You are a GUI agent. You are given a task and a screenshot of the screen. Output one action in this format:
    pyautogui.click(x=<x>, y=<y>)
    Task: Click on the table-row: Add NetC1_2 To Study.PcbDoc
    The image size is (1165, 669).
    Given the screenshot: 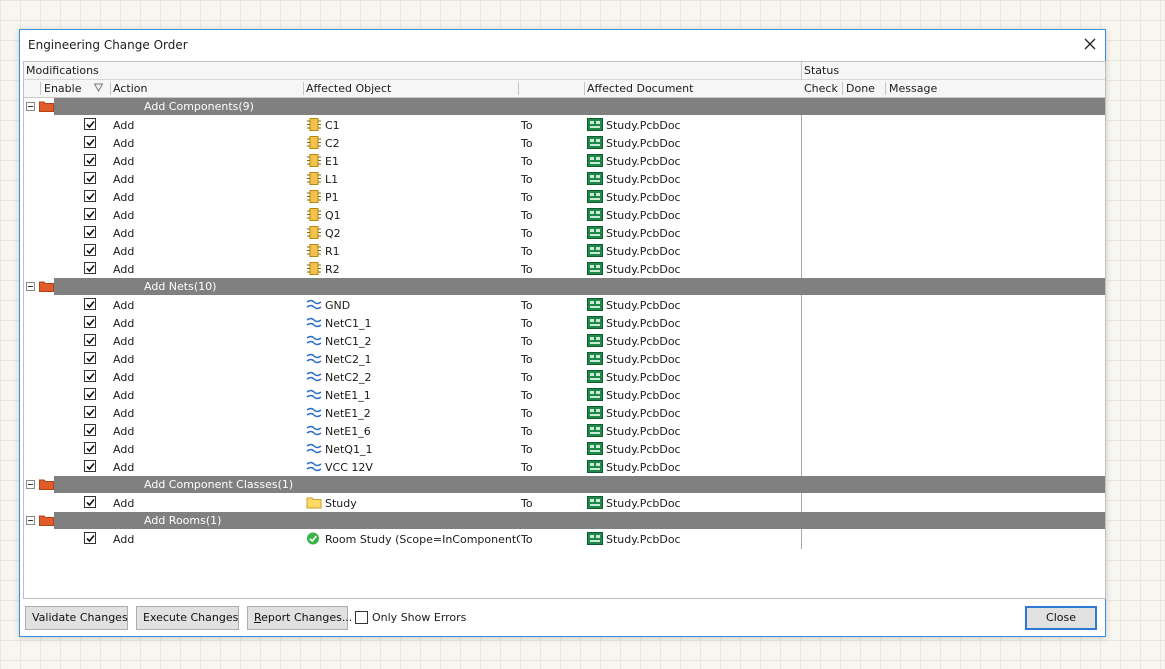 What is the action you would take?
    pyautogui.click(x=564, y=341)
    